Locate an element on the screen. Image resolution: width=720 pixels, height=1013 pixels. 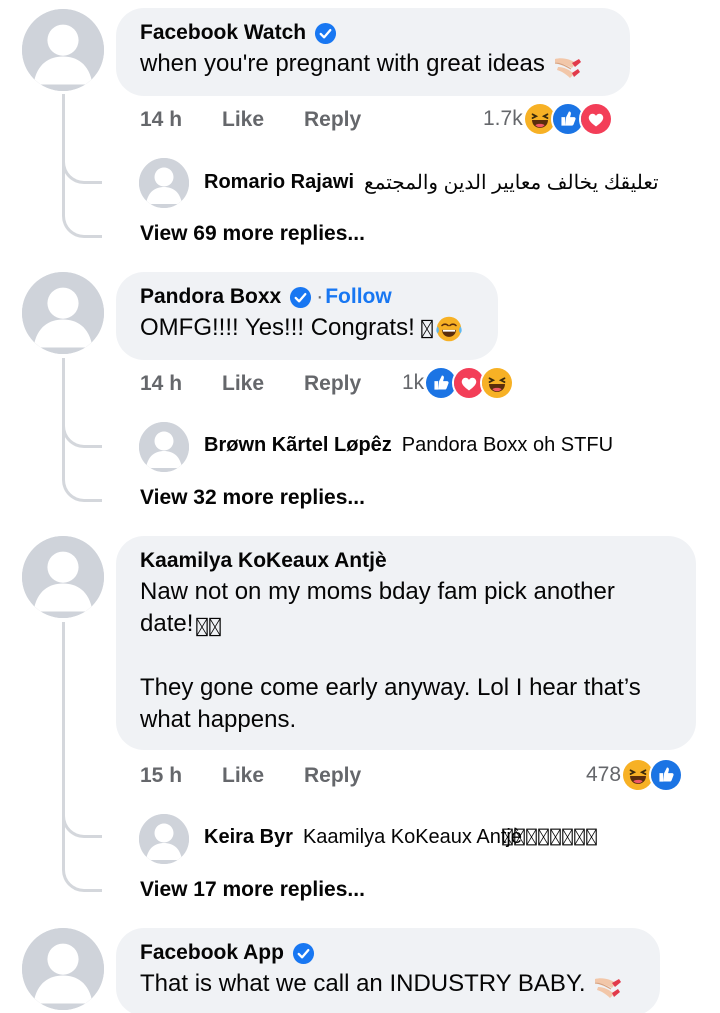
comment-text: OMFG!!!! Yes!!! Congrats! is located at coordinates (281, 327).